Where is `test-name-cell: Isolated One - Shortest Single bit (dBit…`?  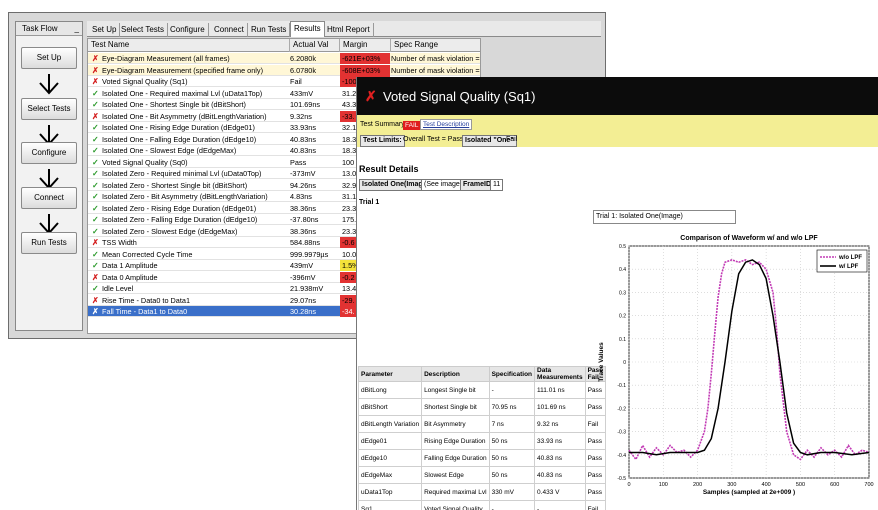 test-name-cell: Isolated One - Shortest Single bit (dBit… is located at coordinates (174, 104).